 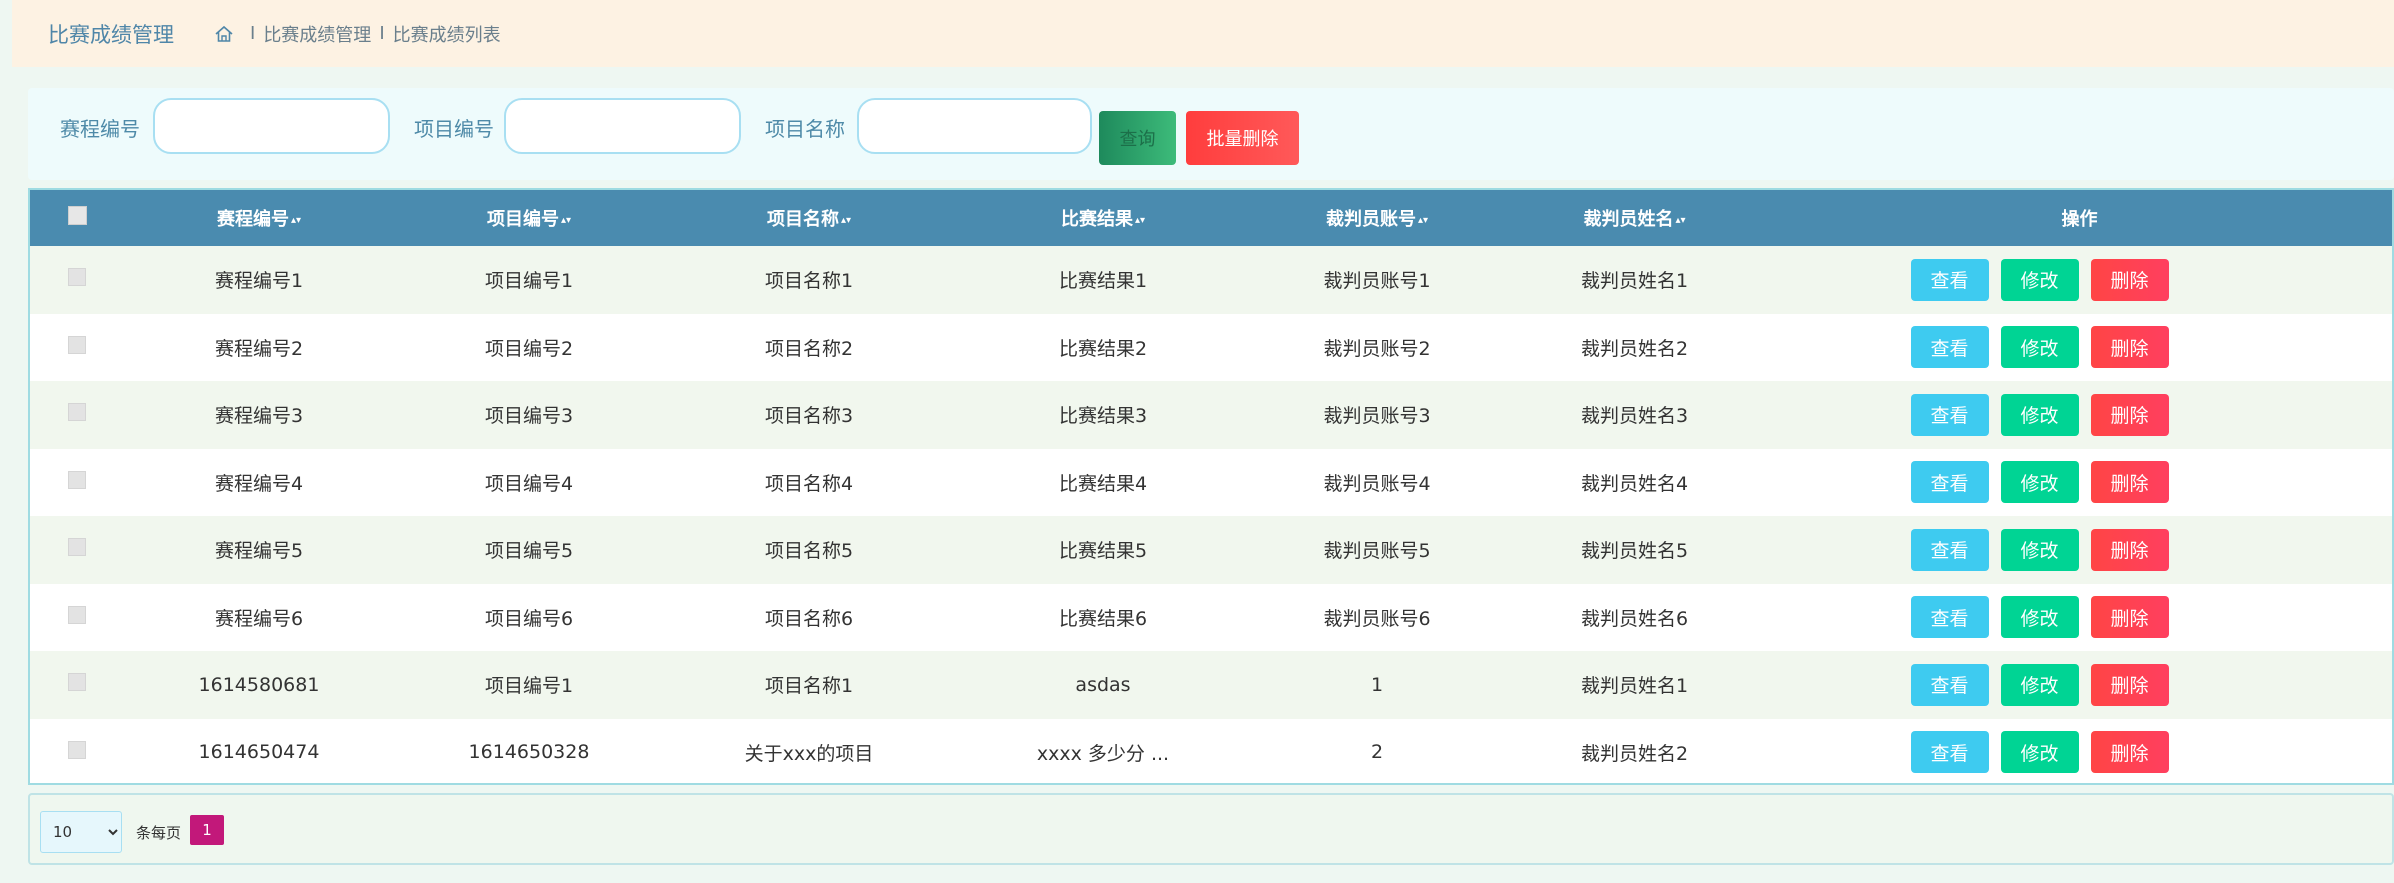 What do you see at coordinates (1137, 138) in the screenshot?
I see `query-button: 查询` at bounding box center [1137, 138].